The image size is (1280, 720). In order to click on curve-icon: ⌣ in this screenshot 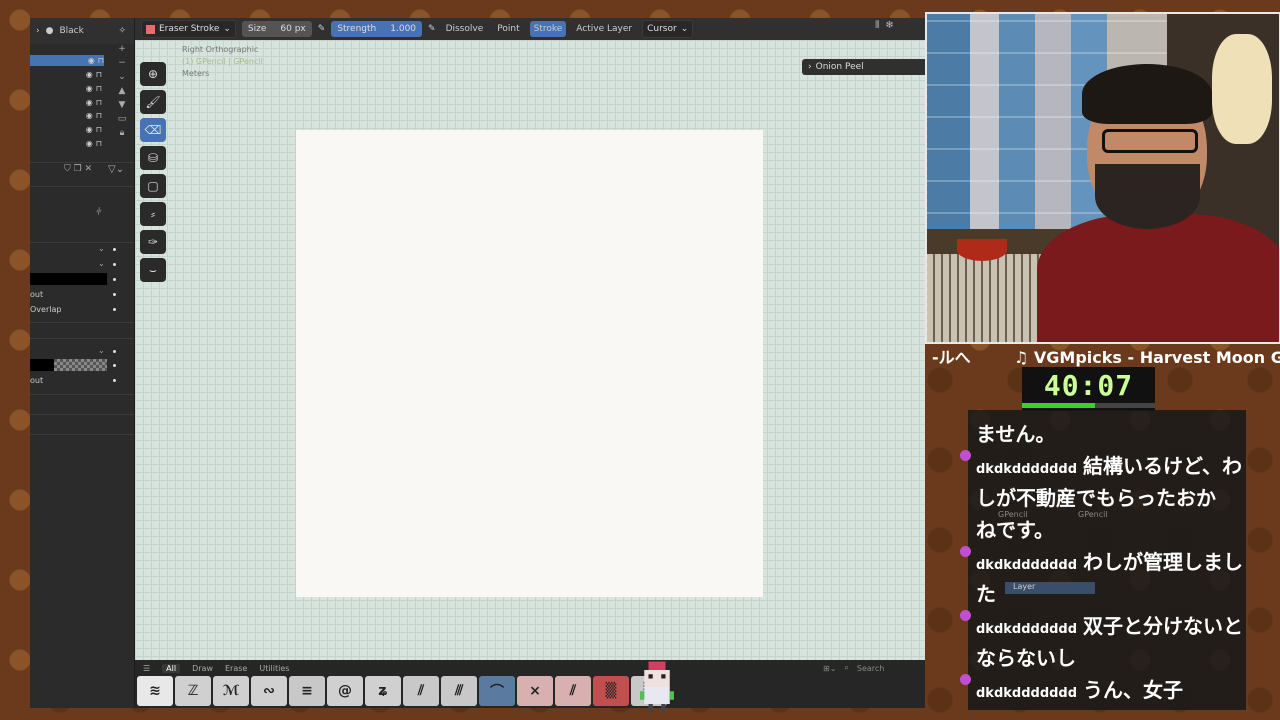, I will do `click(153, 270)`.